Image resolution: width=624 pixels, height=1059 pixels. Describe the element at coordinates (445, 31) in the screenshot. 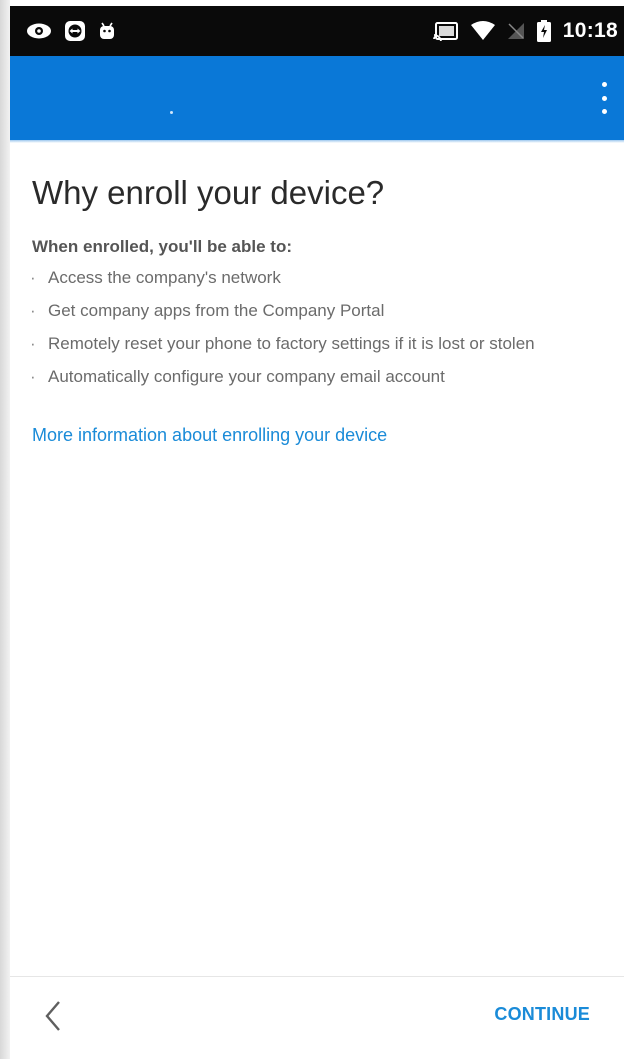

I see `cast-icon` at that location.